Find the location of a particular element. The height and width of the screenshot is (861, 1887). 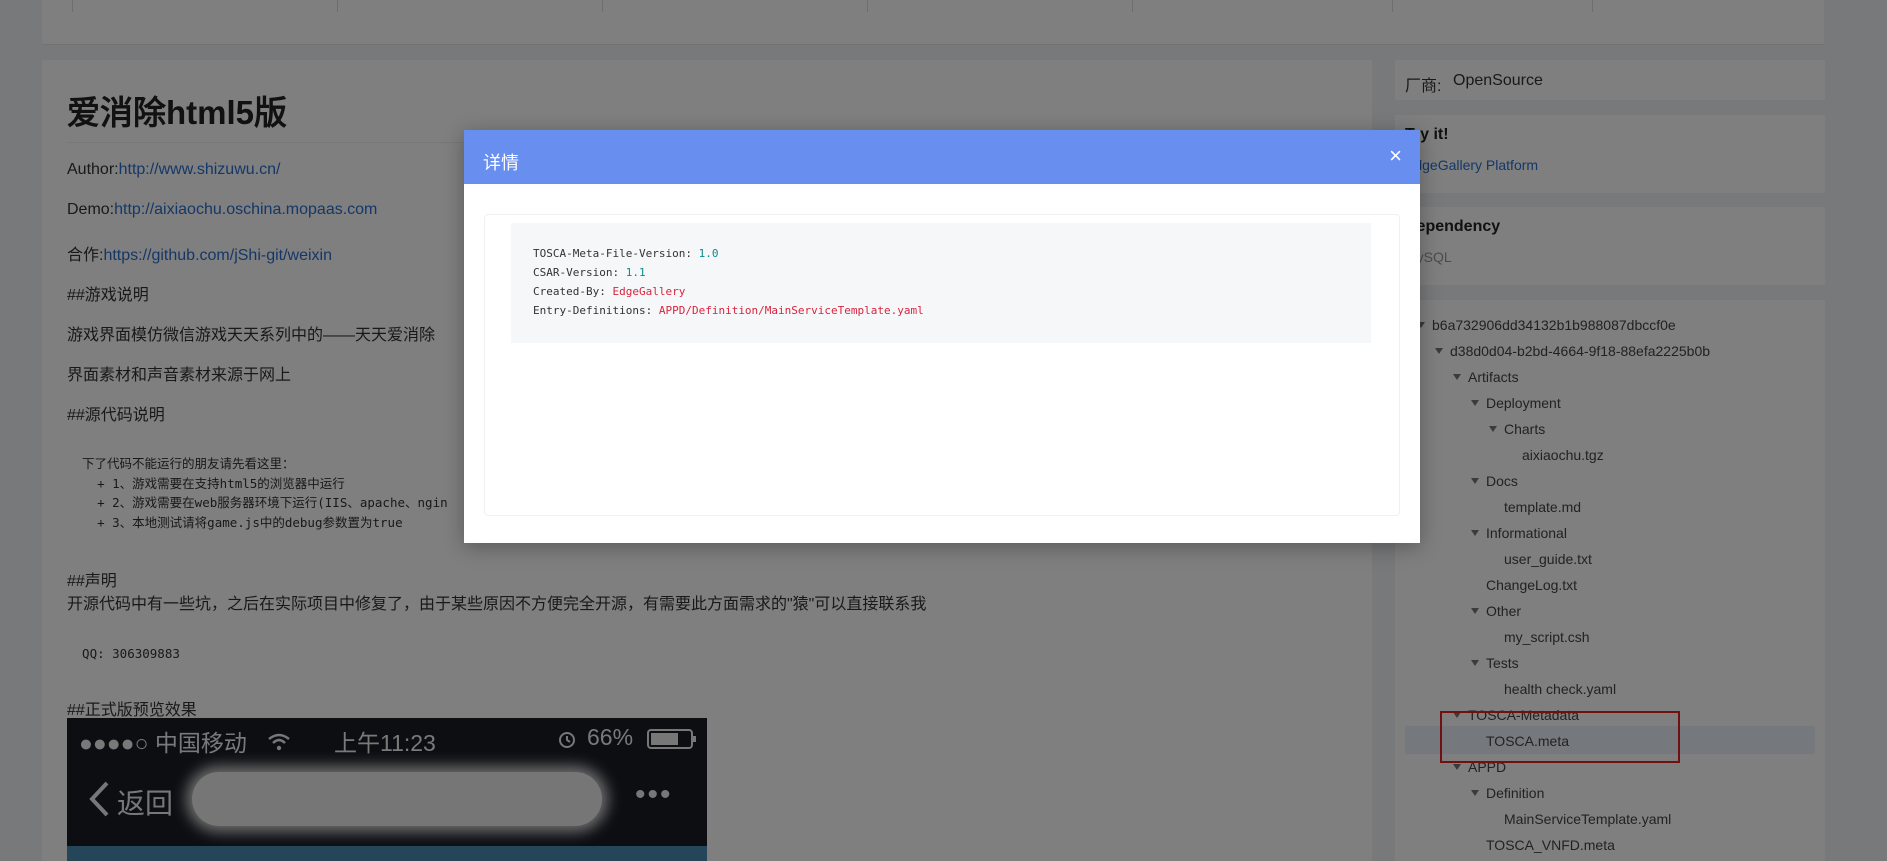

meta-line: Created-By: EdgeGallery is located at coordinates (609, 291).